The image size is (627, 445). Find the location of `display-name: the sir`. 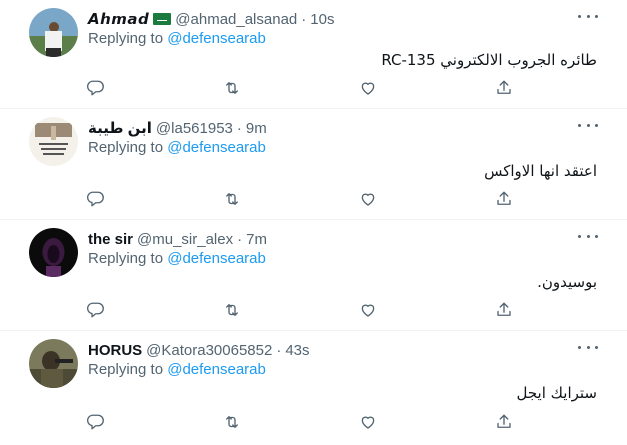

display-name: the sir is located at coordinates (110, 239).